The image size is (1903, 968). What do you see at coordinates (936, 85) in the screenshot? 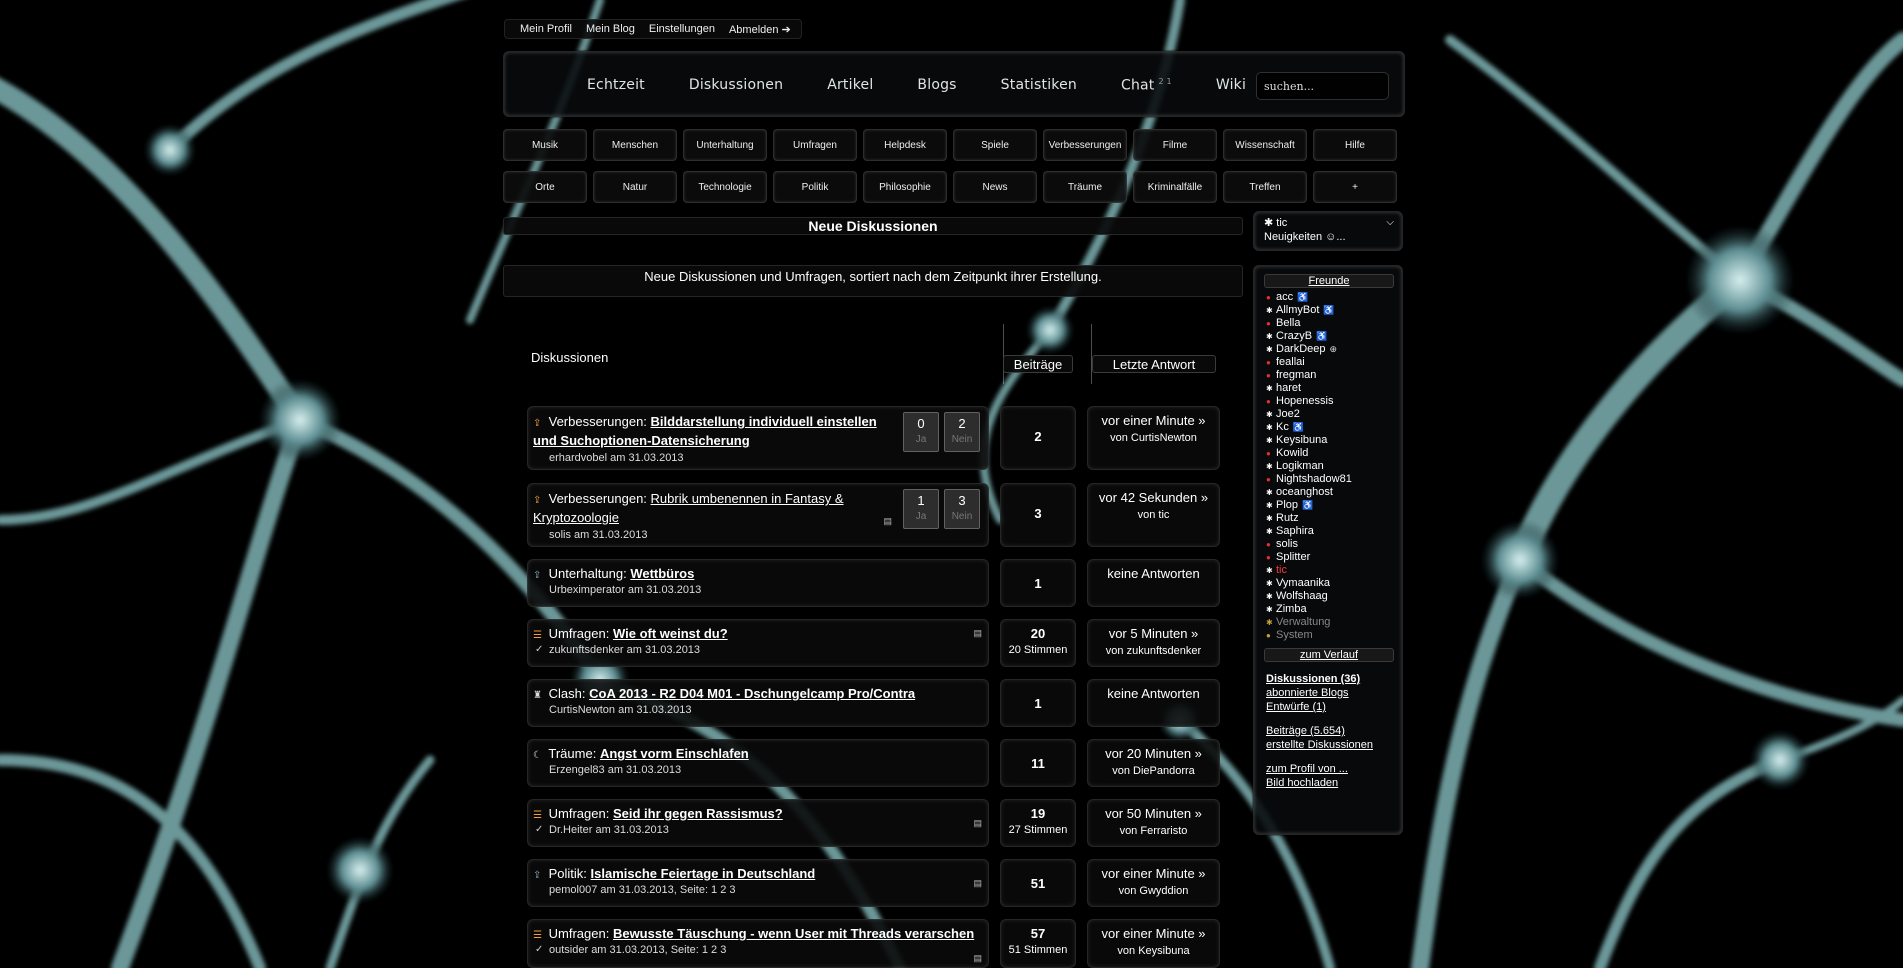
I see `nav-blogs: Blogs` at bounding box center [936, 85].